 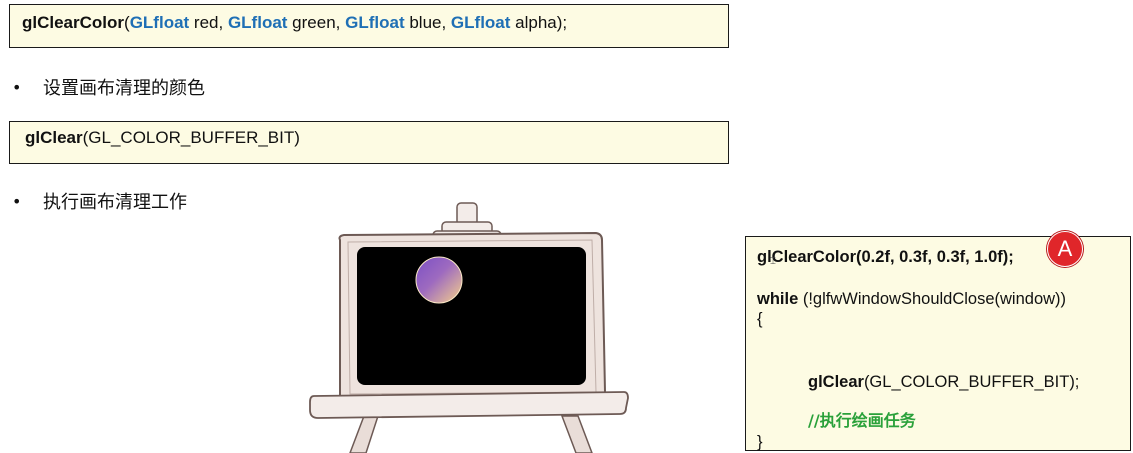 What do you see at coordinates (471, 316) in the screenshot?
I see `black-canvas-screen` at bounding box center [471, 316].